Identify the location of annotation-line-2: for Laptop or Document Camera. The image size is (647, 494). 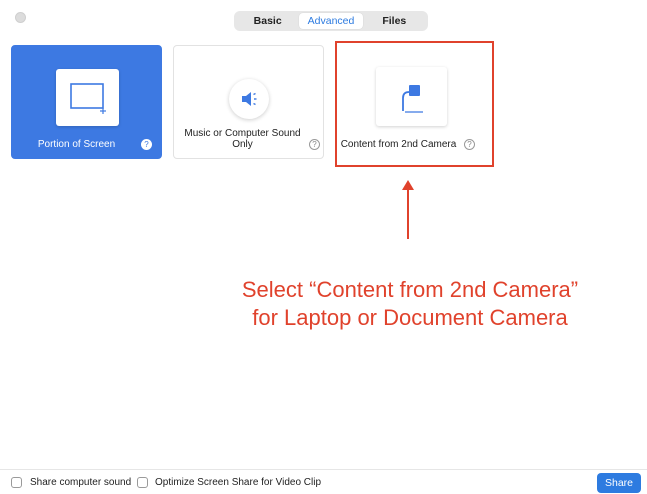
(410, 317).